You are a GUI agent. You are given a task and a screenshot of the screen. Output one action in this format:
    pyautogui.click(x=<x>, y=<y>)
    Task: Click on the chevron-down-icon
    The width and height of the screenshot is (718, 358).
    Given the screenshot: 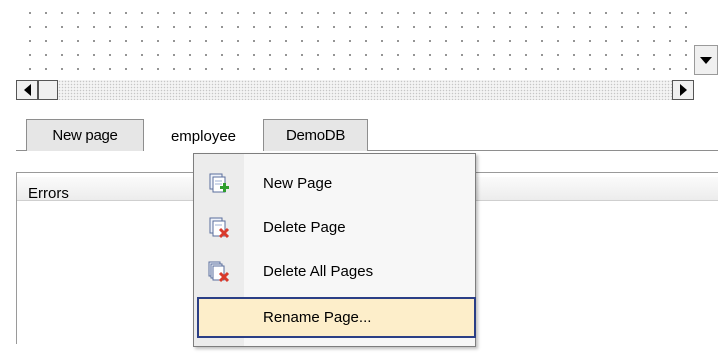 What is the action you would take?
    pyautogui.click(x=706, y=60)
    